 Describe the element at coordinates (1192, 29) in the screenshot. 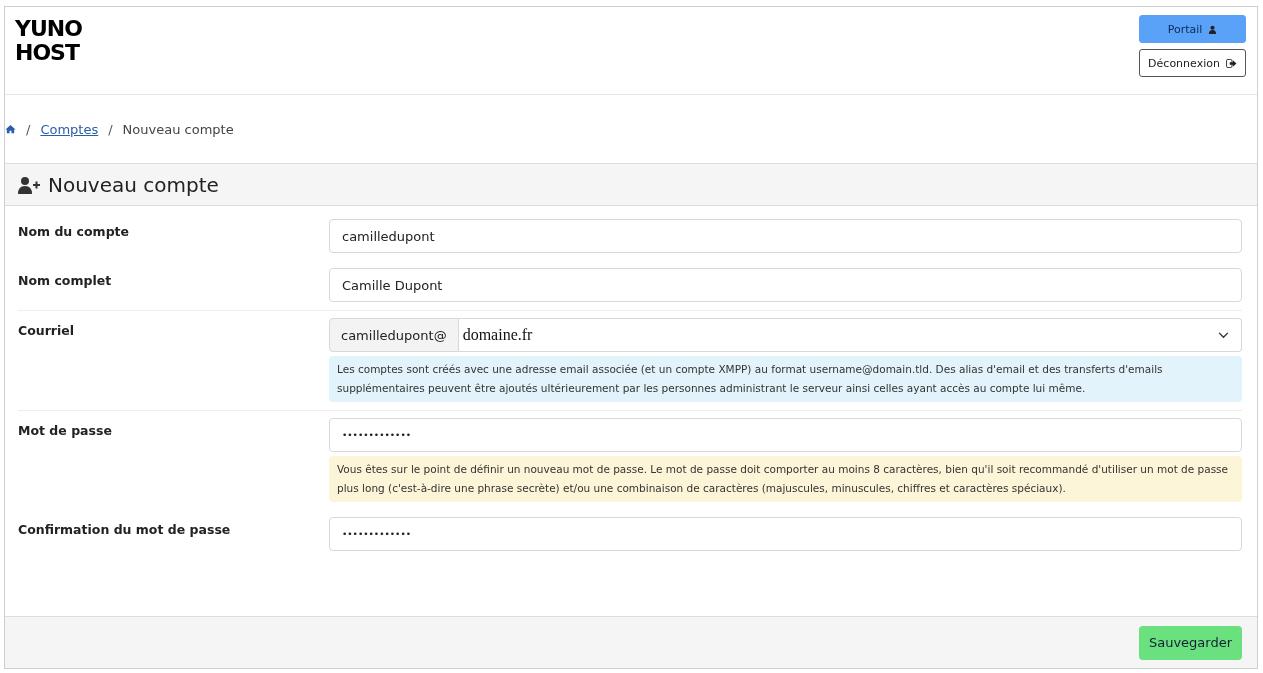

I see `portal-button: Portail` at that location.